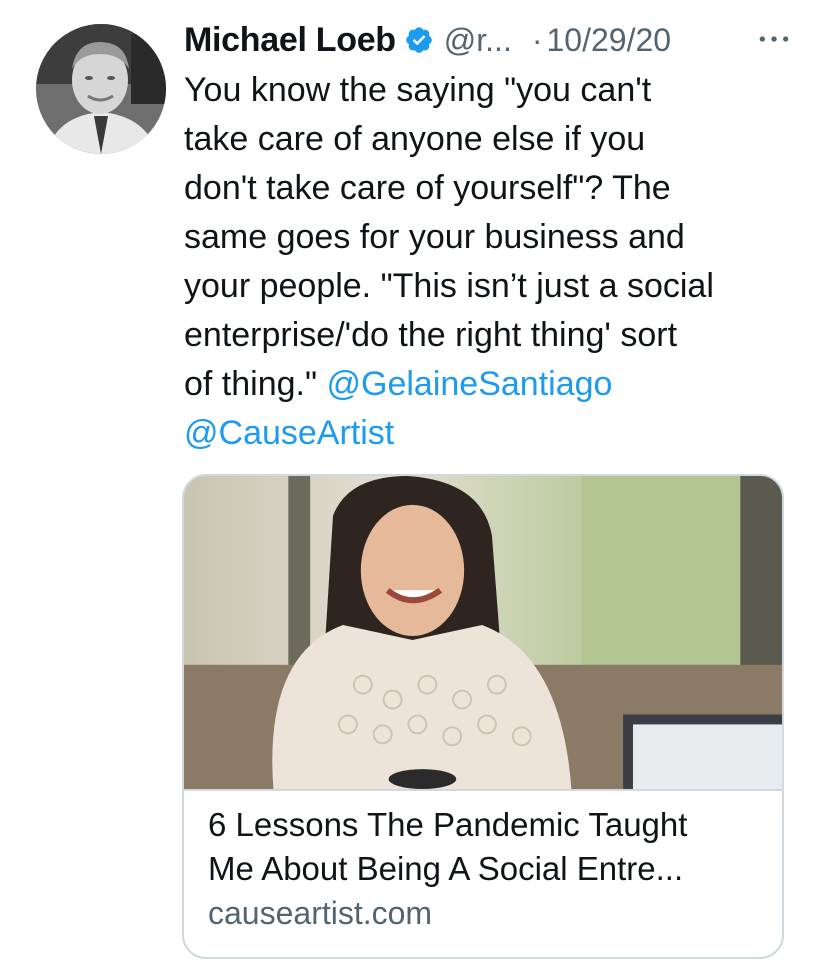  What do you see at coordinates (449, 286) in the screenshot?
I see `tweet-text-line: your people. "This isn’t just a social` at bounding box center [449, 286].